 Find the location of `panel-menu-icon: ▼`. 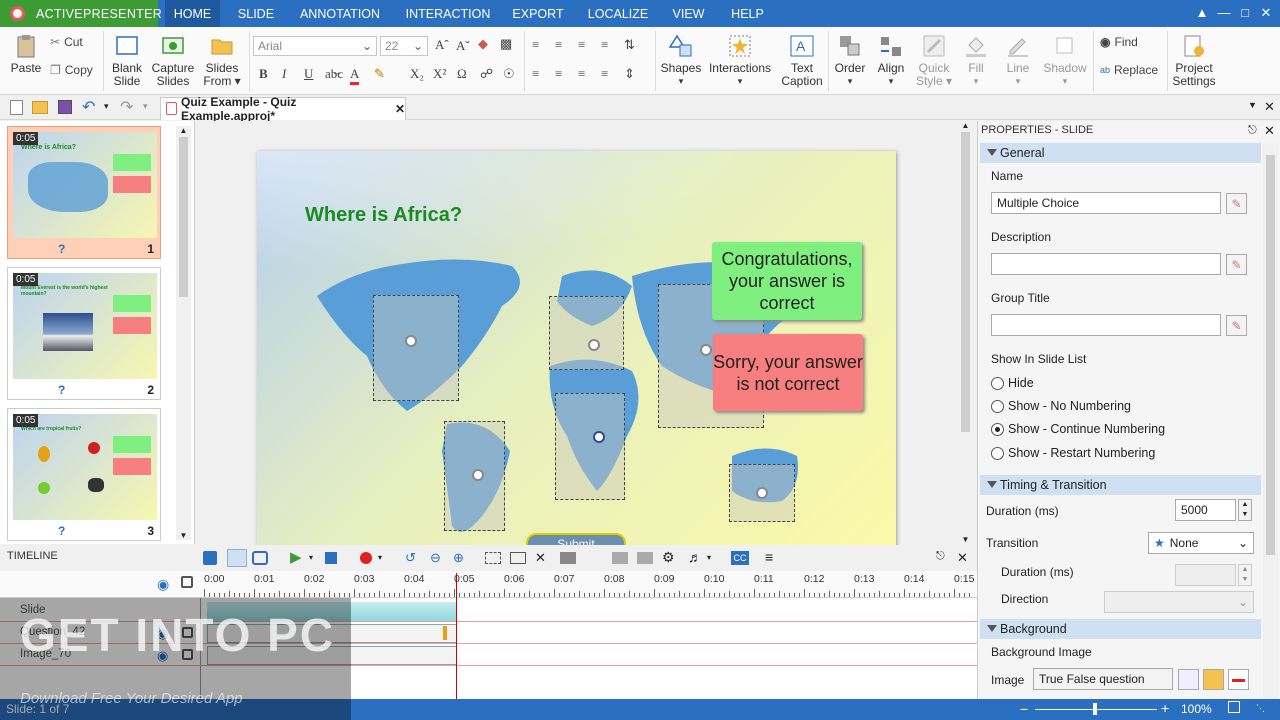

panel-menu-icon: ▼ is located at coordinates (1252, 105).